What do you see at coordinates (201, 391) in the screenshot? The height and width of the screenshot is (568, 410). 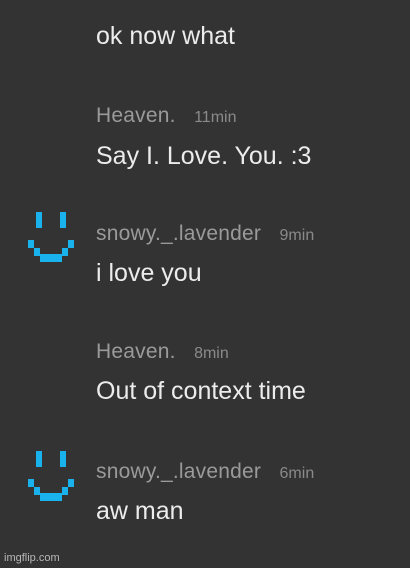 I see `message-text: Out of context time` at bounding box center [201, 391].